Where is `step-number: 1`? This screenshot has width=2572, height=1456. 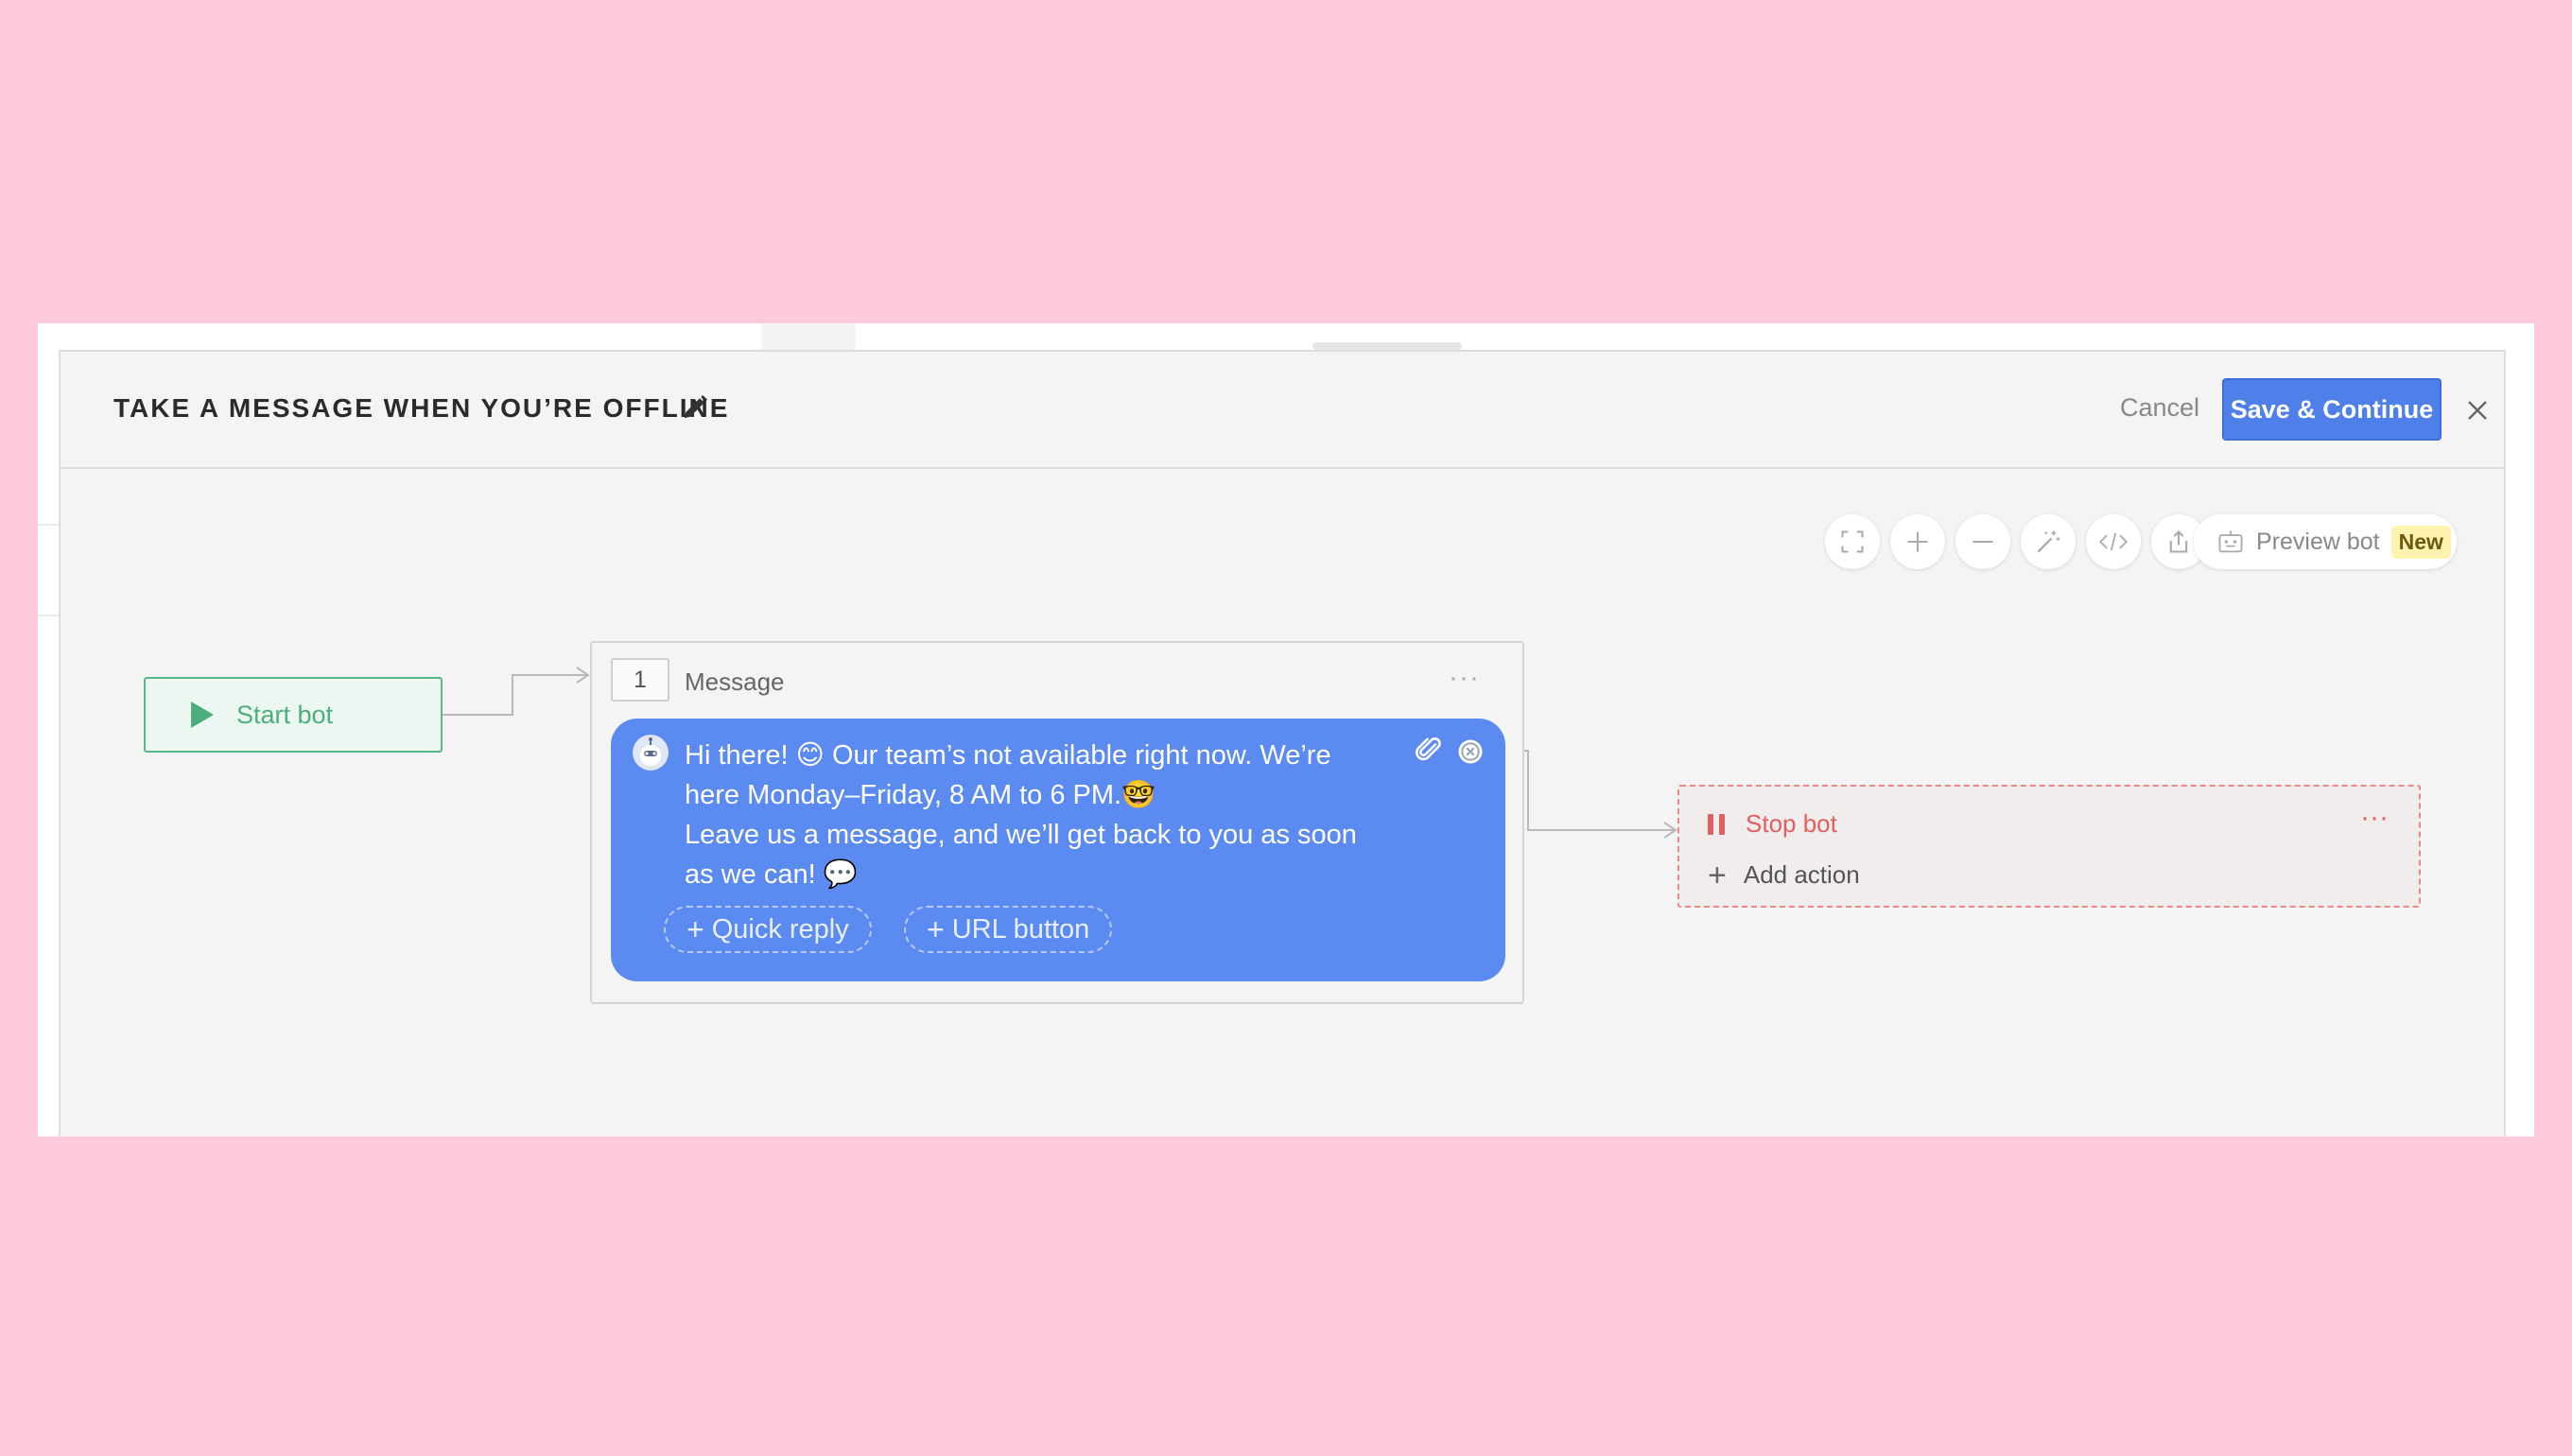
step-number: 1 is located at coordinates (640, 680).